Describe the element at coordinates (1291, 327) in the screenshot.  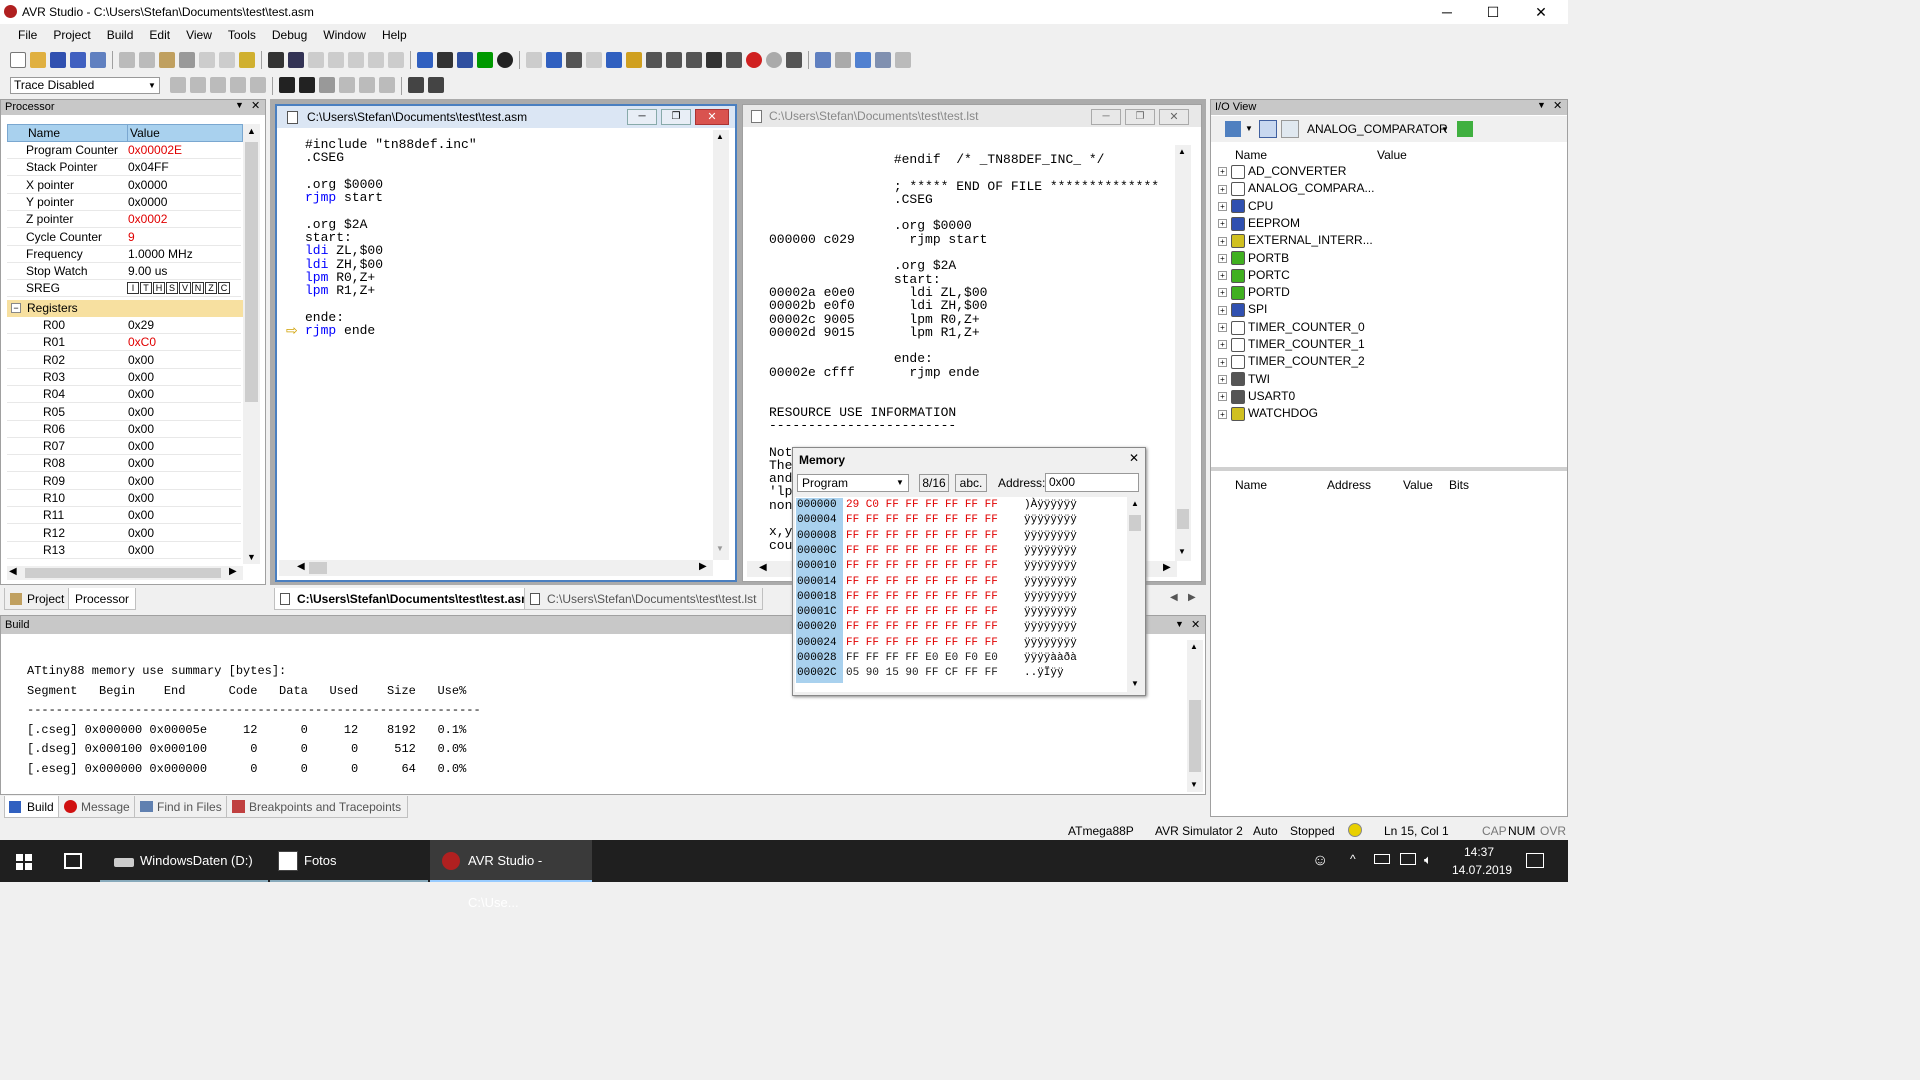
I see `io-tree-item: + TIMER_COUNTER_0` at that location.